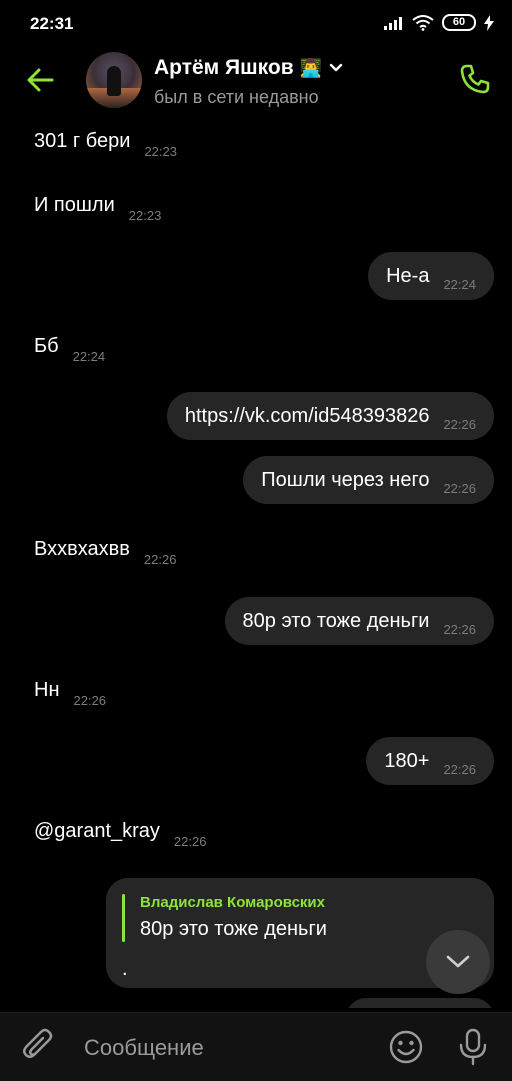 The height and width of the screenshot is (1081, 512). I want to click on avatar, so click(114, 80).